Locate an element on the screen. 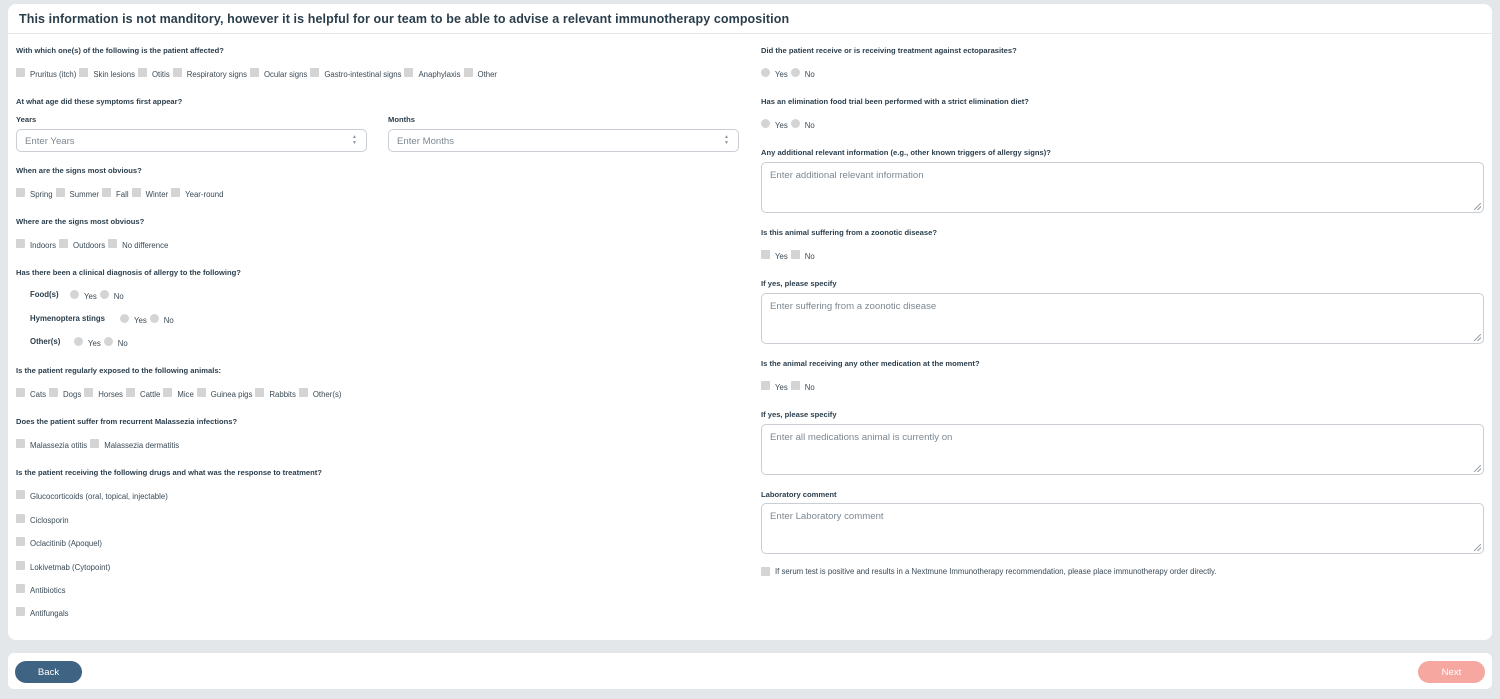  lab-comment-label: Laboratory comment is located at coordinates (799, 494).